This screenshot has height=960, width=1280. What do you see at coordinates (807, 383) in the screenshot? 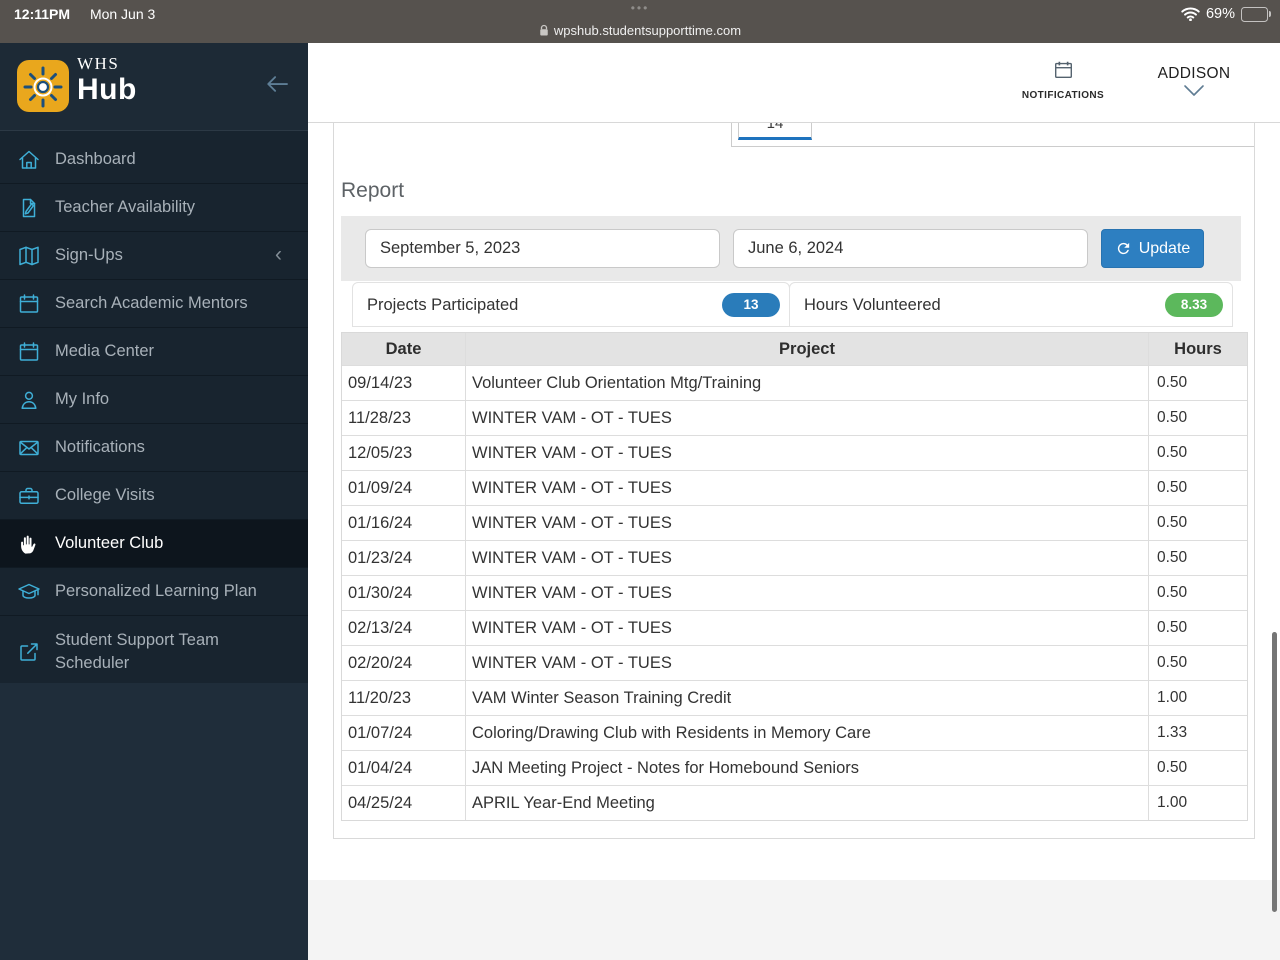
I see `cell-project: Volunteer Club Orientation Mtg/Training` at bounding box center [807, 383].